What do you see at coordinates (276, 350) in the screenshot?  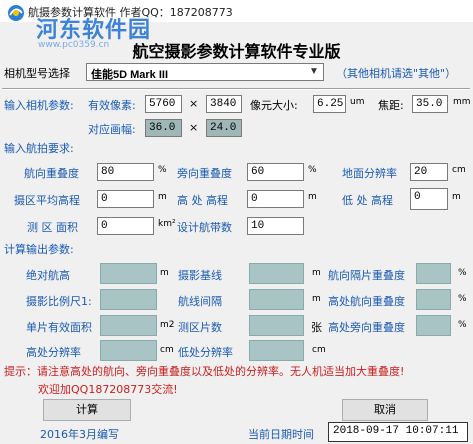 I see `low-res-output` at bounding box center [276, 350].